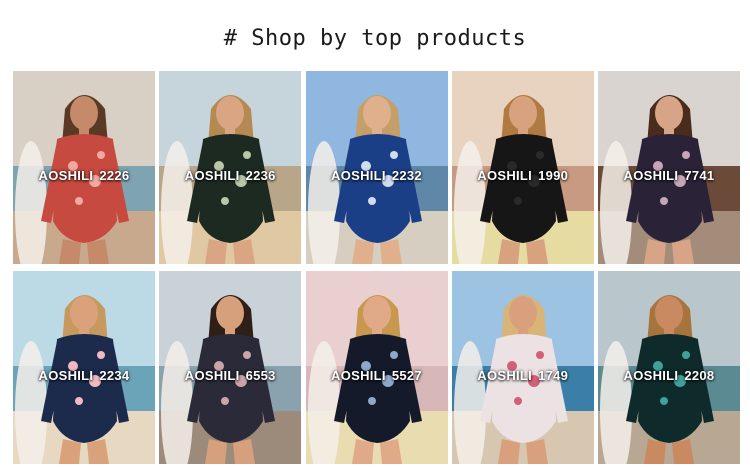 The height and width of the screenshot is (472, 750). I want to click on product-caption: AOSHILI 1990, so click(523, 175).